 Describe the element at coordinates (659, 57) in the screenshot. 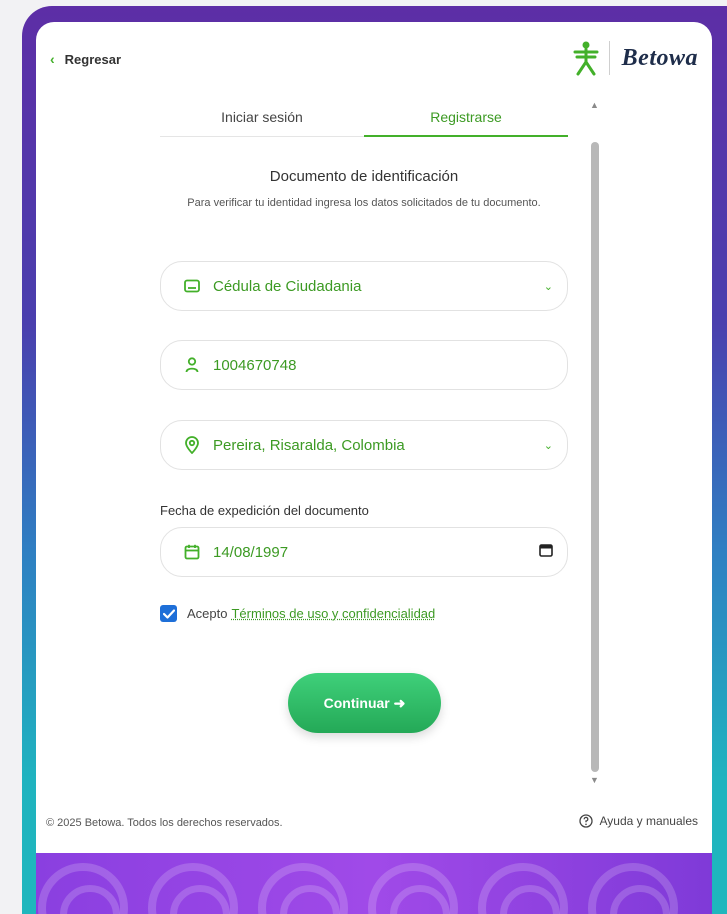

I see `brand-name: Betowa` at that location.